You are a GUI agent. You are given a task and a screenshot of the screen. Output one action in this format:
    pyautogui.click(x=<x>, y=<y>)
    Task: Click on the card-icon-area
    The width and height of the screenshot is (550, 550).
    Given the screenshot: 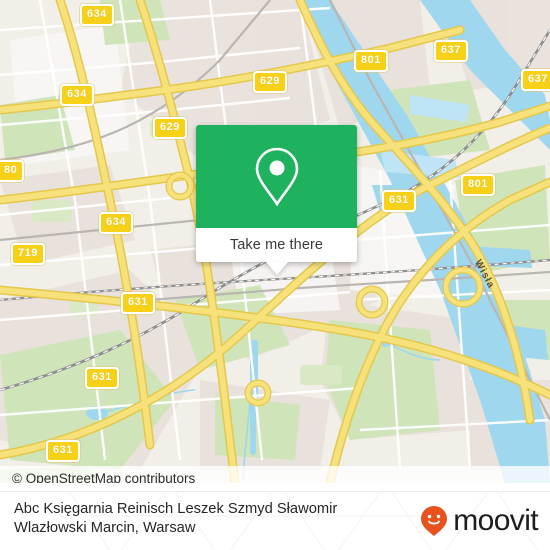 What is the action you would take?
    pyautogui.click(x=276, y=176)
    